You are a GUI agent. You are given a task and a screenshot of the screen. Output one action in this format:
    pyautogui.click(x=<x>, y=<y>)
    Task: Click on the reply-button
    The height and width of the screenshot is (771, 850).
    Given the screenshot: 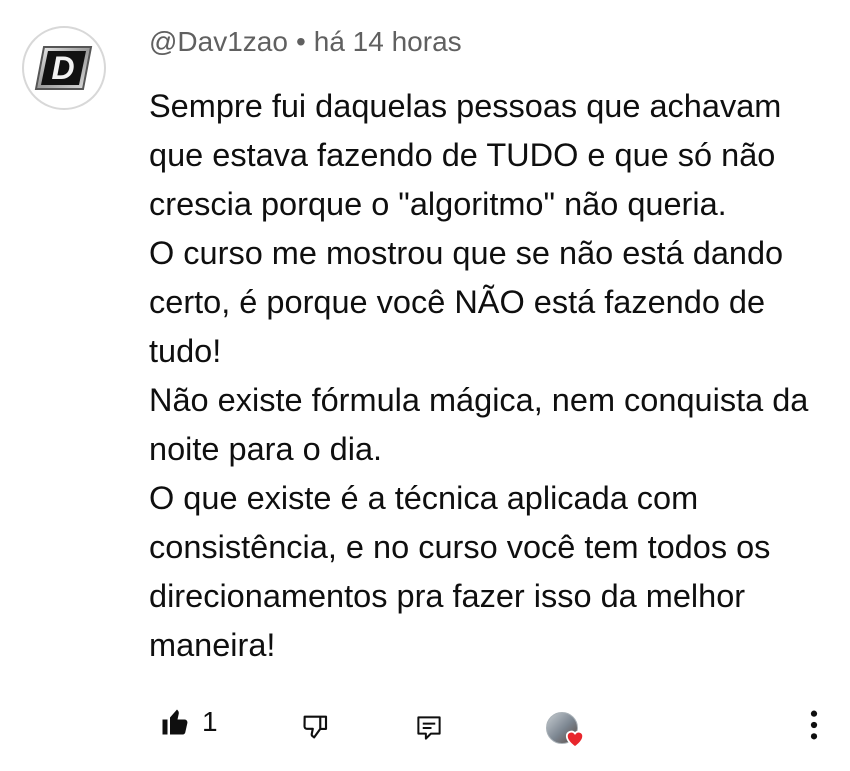 What is the action you would take?
    pyautogui.click(x=429, y=728)
    